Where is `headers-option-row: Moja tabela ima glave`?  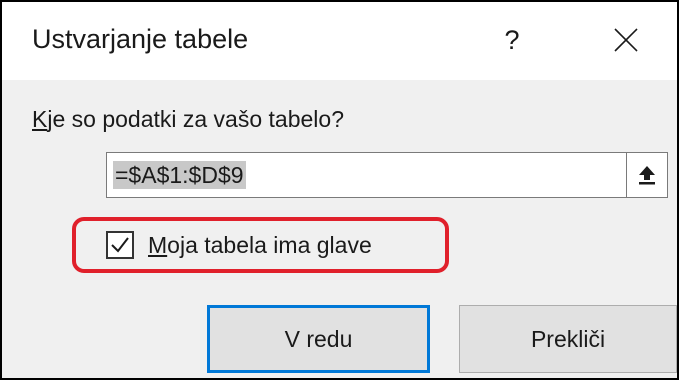 headers-option-row: Moja tabela ima glave is located at coordinates (239, 245).